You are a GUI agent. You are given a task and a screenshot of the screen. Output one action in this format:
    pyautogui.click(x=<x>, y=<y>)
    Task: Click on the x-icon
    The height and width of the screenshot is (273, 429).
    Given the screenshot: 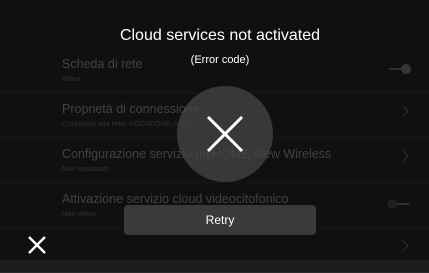 What is the action you would take?
    pyautogui.click(x=225, y=134)
    